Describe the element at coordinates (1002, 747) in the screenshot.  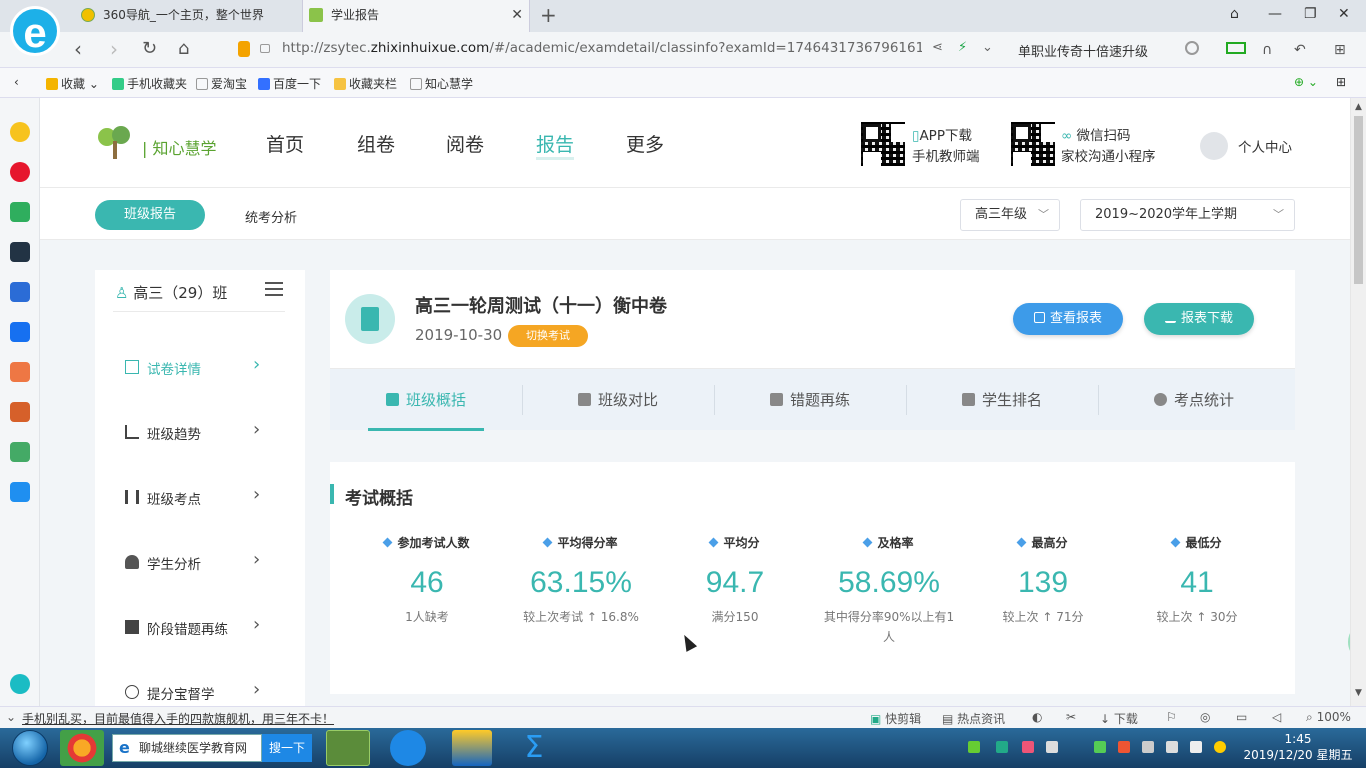
I see `tray-play-icon` at that location.